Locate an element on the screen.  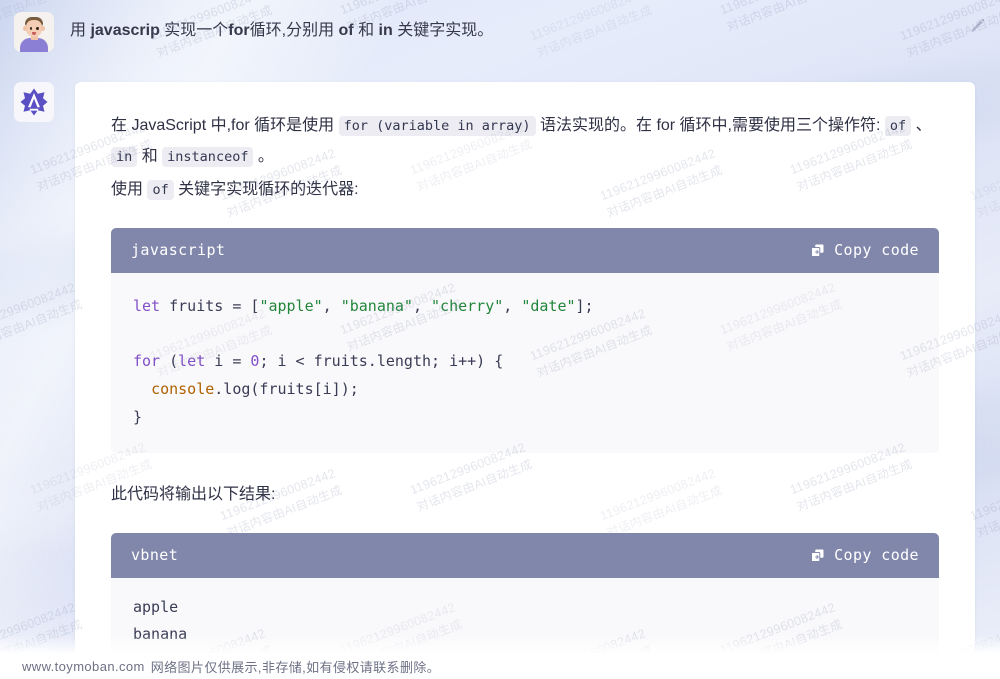
site-url-label: www.toymoban.com is located at coordinates (83, 666).